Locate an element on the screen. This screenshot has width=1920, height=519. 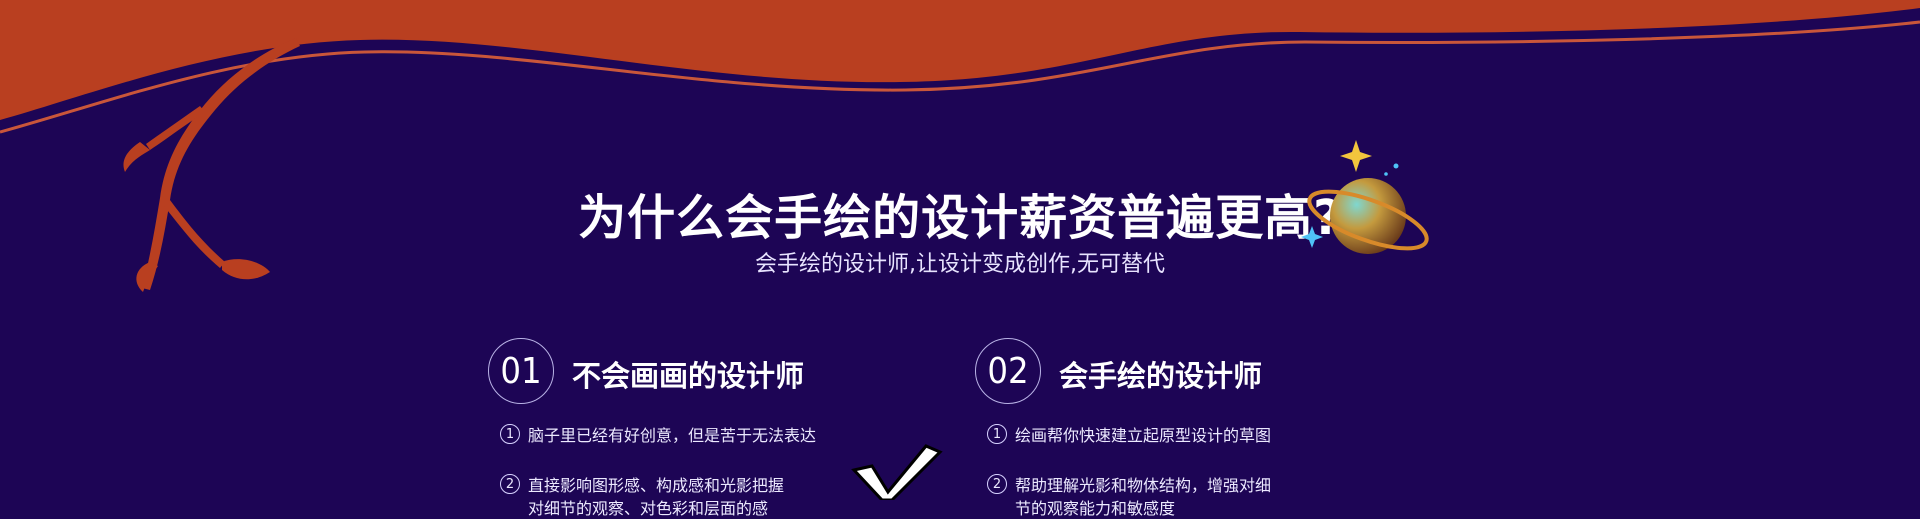
list-item-continuation: 对细节的观察、对色彩和层面的感 is located at coordinates (648, 508).